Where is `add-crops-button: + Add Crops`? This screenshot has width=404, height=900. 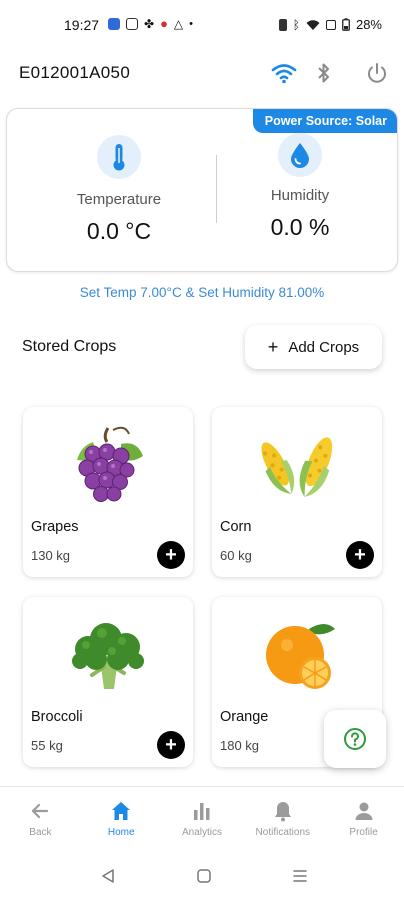
add-crops-button: + Add Crops is located at coordinates (313, 347).